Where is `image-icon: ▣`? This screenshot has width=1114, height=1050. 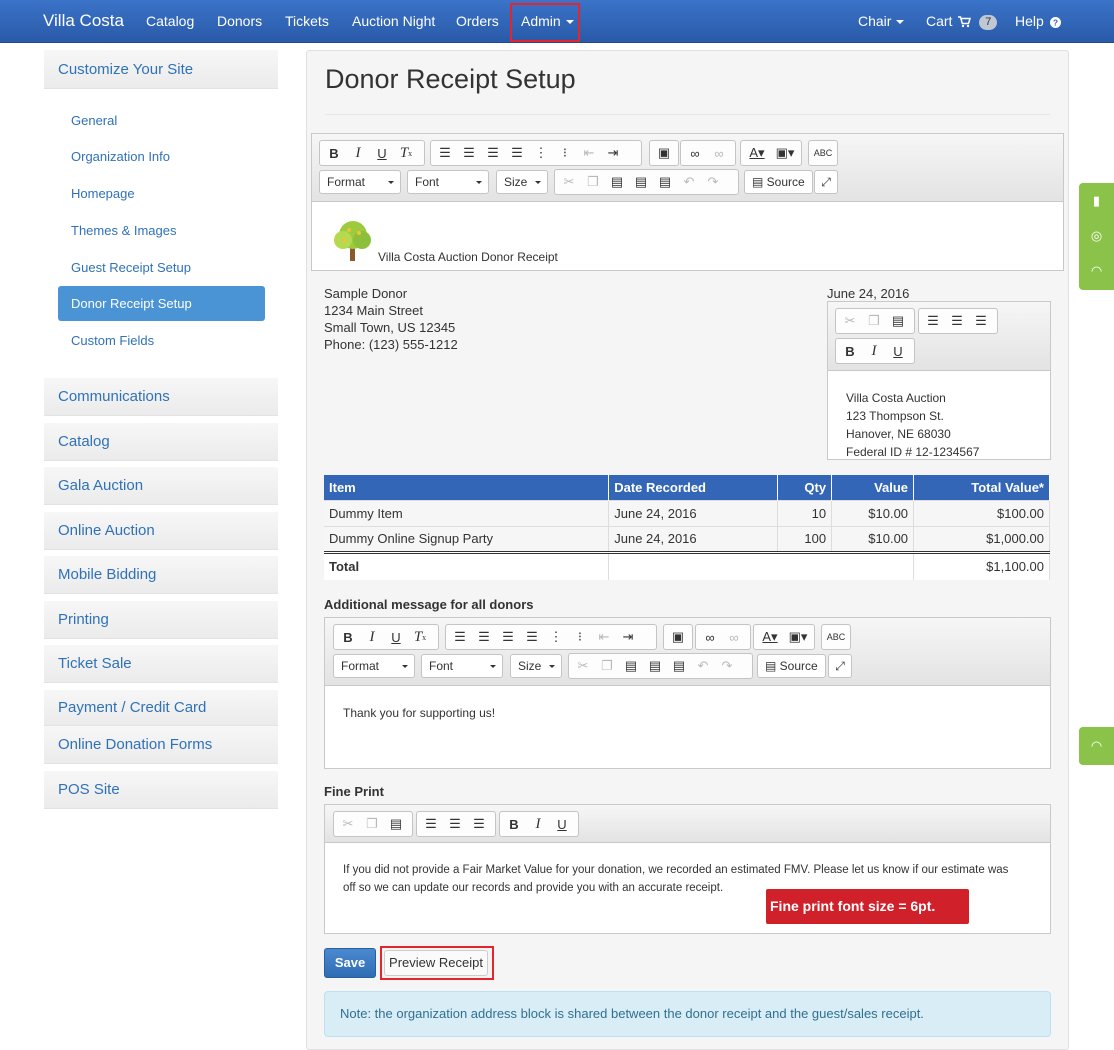 image-icon: ▣ is located at coordinates (664, 153).